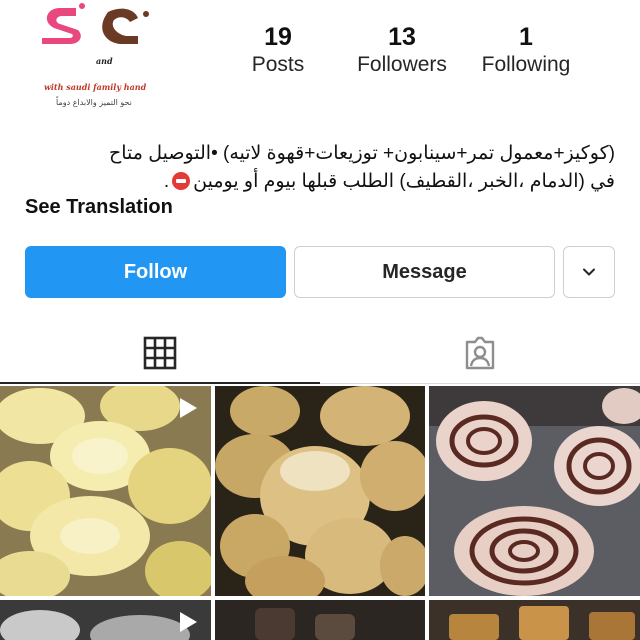  I want to click on suggested-accounts-button, so click(589, 272).